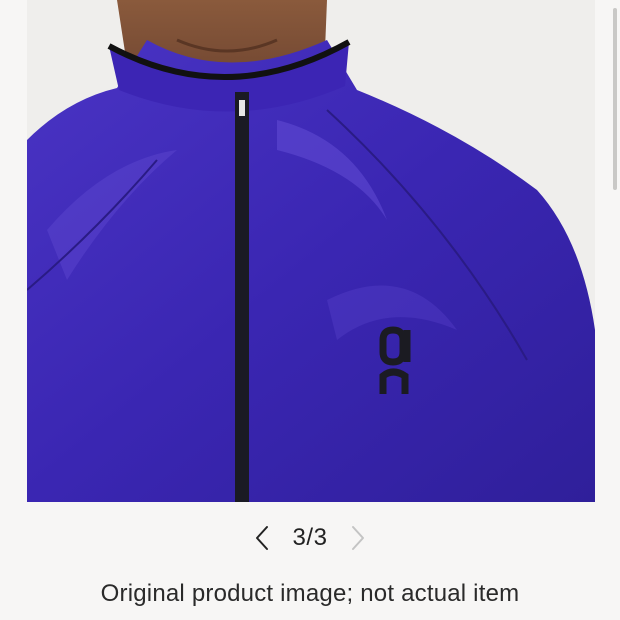 The width and height of the screenshot is (620, 620). Describe the element at coordinates (320, 537) in the screenshot. I see `total-count: 3` at that location.